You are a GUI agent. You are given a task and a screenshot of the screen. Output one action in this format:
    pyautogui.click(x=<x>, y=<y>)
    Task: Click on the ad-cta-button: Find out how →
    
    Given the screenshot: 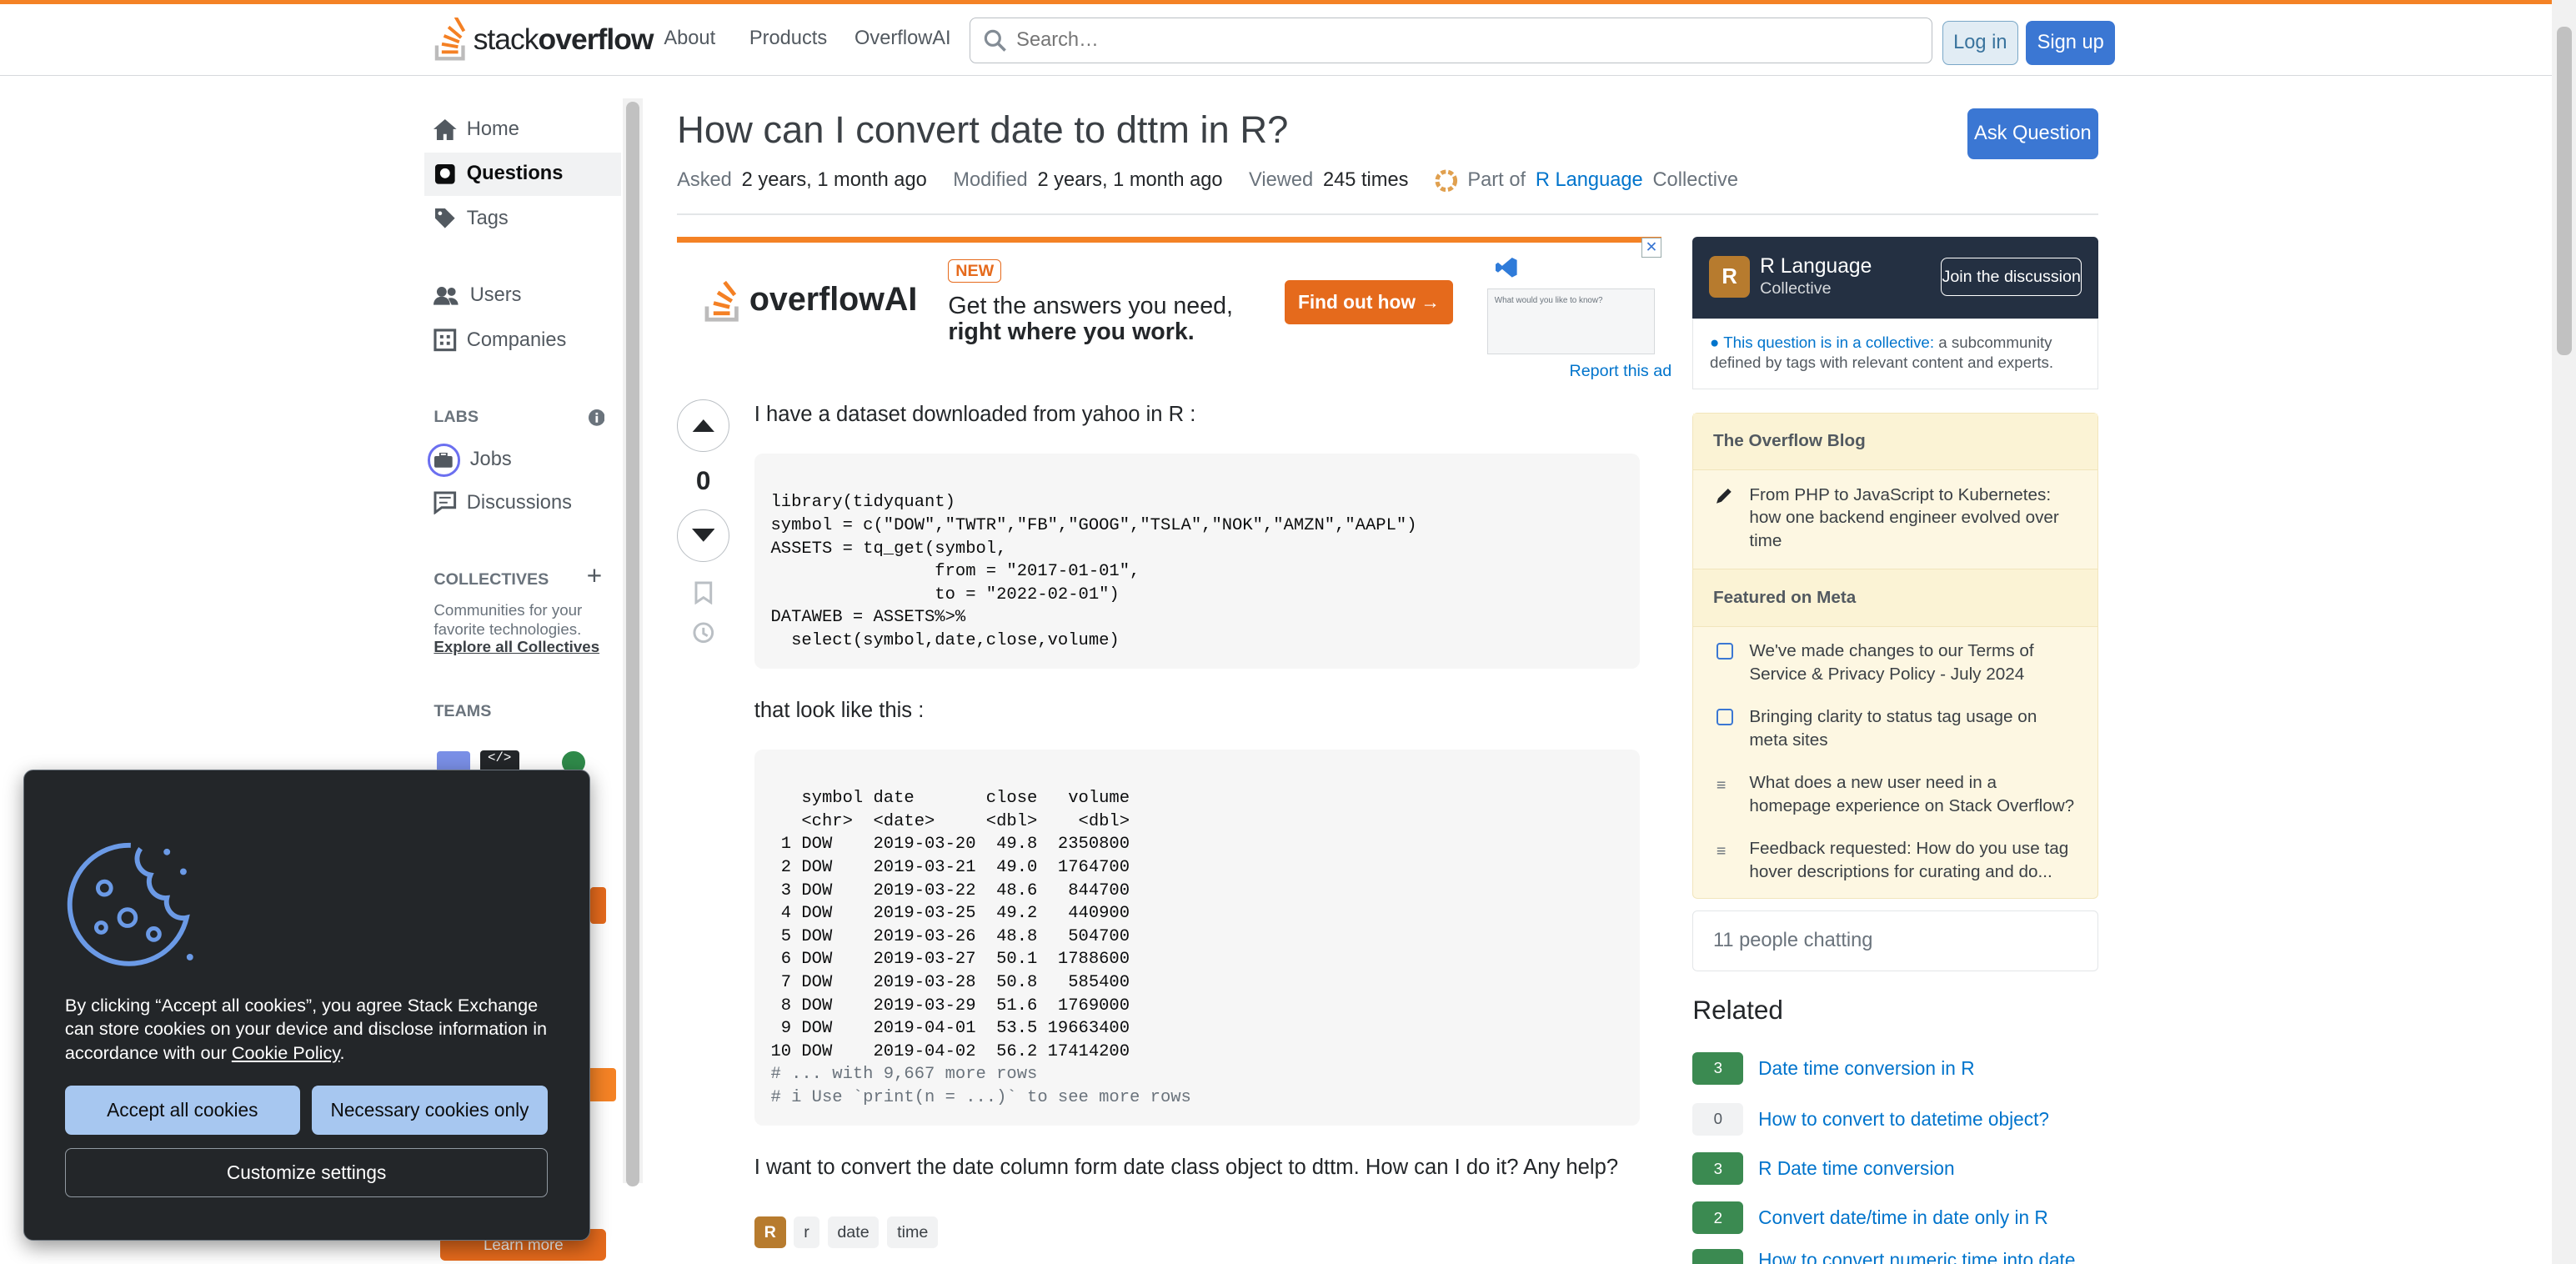 What is the action you would take?
    pyautogui.click(x=1369, y=302)
    